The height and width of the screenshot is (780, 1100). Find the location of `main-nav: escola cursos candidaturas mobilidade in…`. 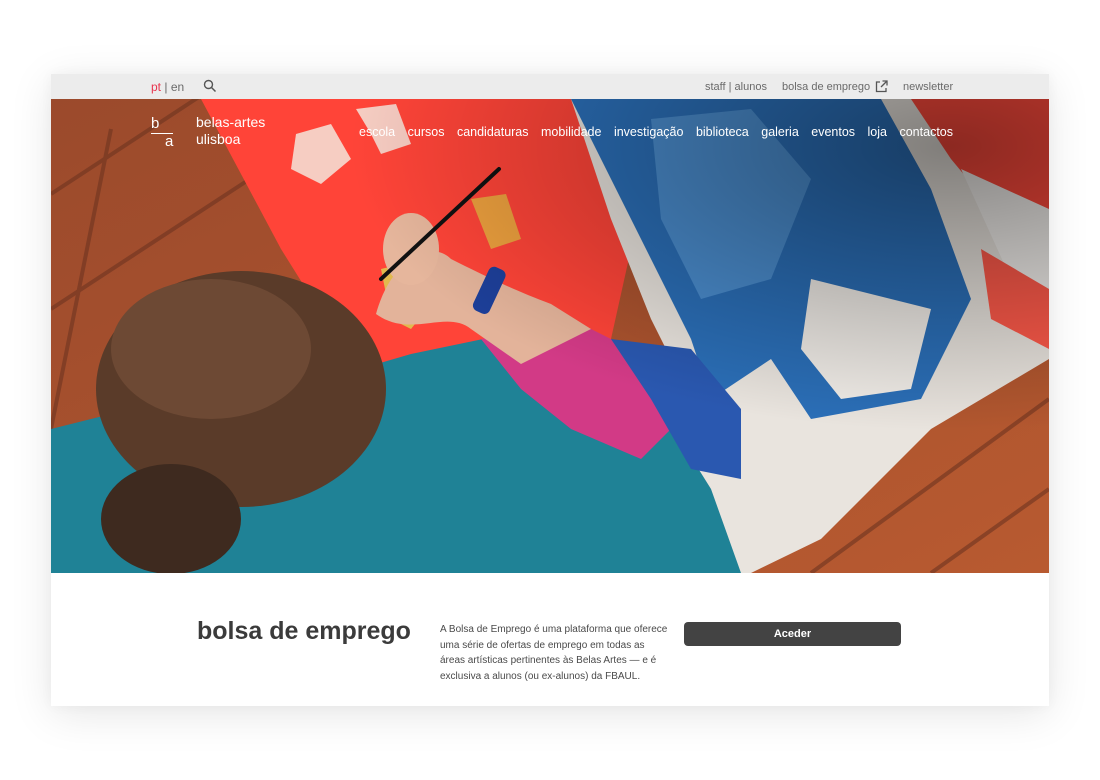

main-nav: escola cursos candidaturas mobilidade in… is located at coordinates (660, 132).